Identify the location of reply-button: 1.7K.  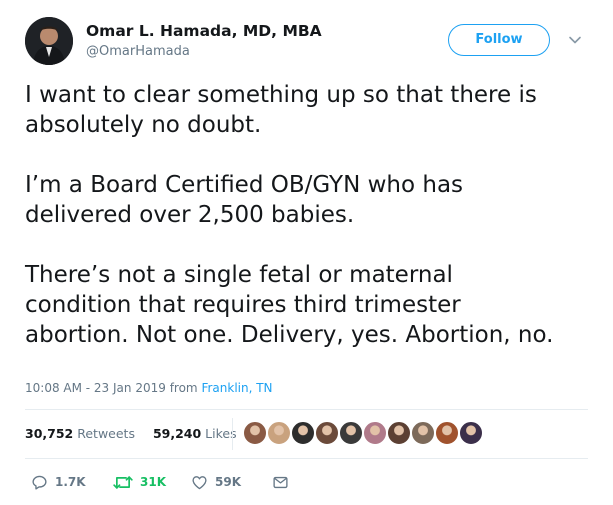
(58, 482).